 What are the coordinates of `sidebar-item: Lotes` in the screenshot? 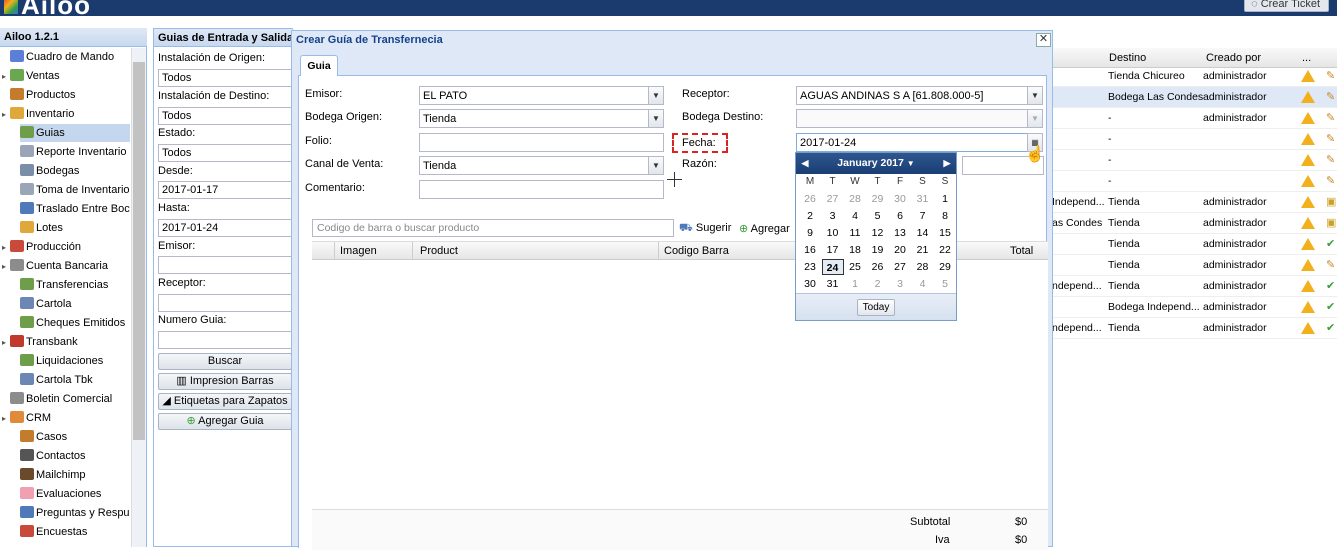 It's located at (75, 228).